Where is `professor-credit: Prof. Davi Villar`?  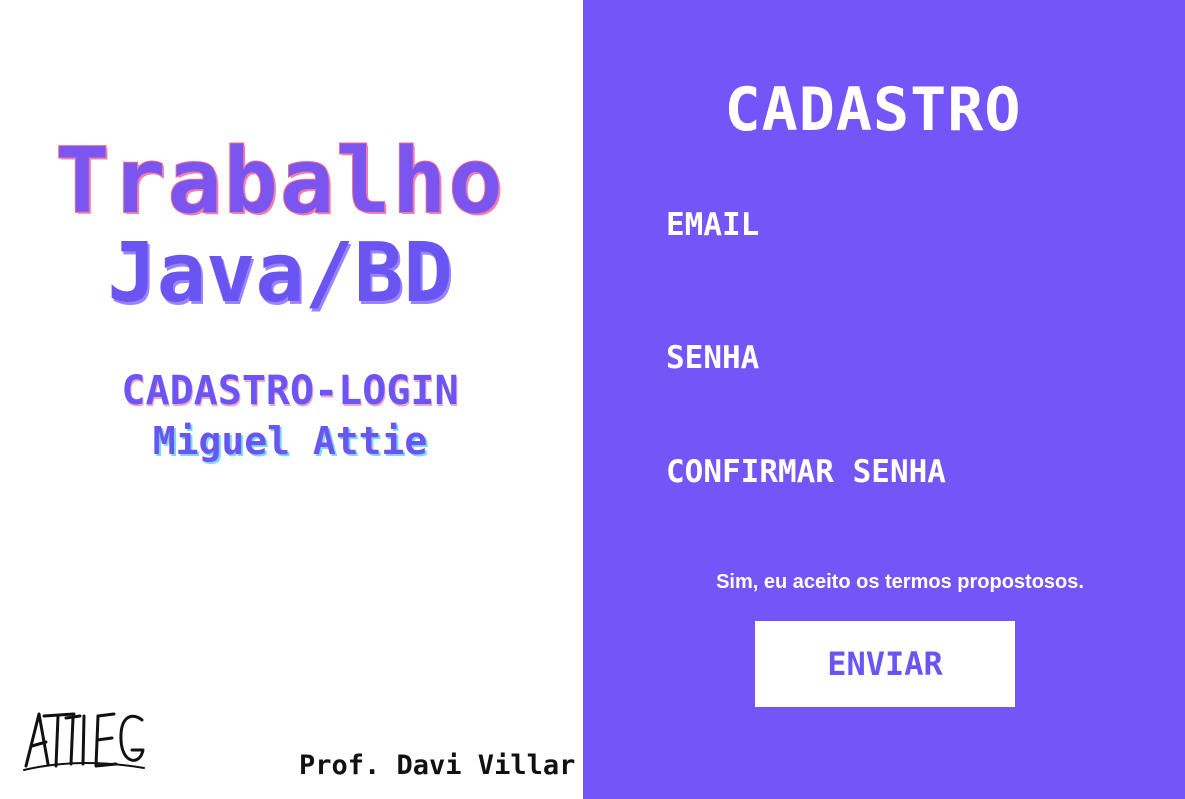
professor-credit: Prof. Davi Villar is located at coordinates (437, 765).